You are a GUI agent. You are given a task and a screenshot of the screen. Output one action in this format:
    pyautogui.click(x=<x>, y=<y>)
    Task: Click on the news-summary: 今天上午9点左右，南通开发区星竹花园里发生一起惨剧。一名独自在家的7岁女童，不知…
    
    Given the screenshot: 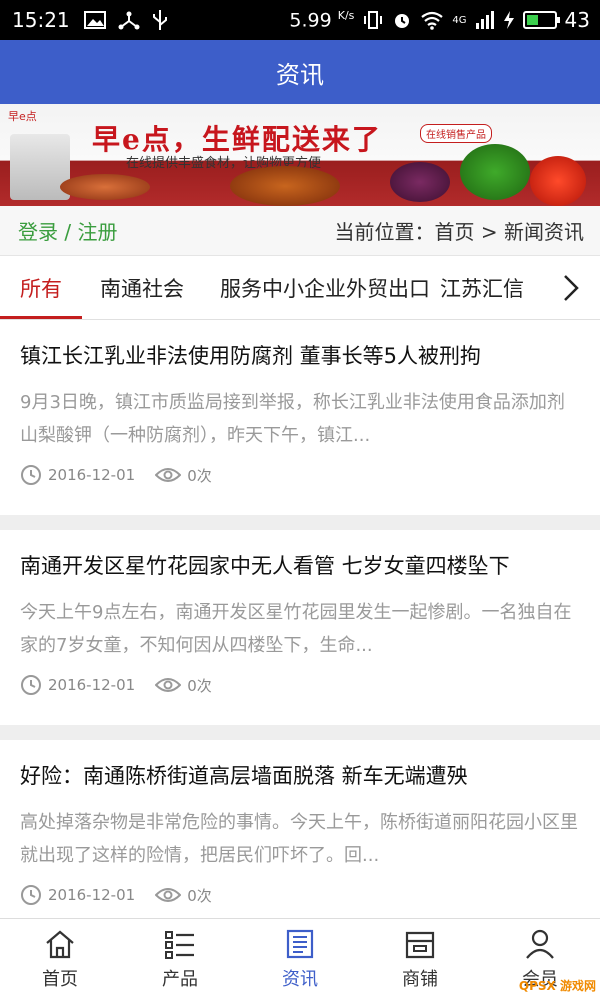 What is the action you would take?
    pyautogui.click(x=296, y=629)
    